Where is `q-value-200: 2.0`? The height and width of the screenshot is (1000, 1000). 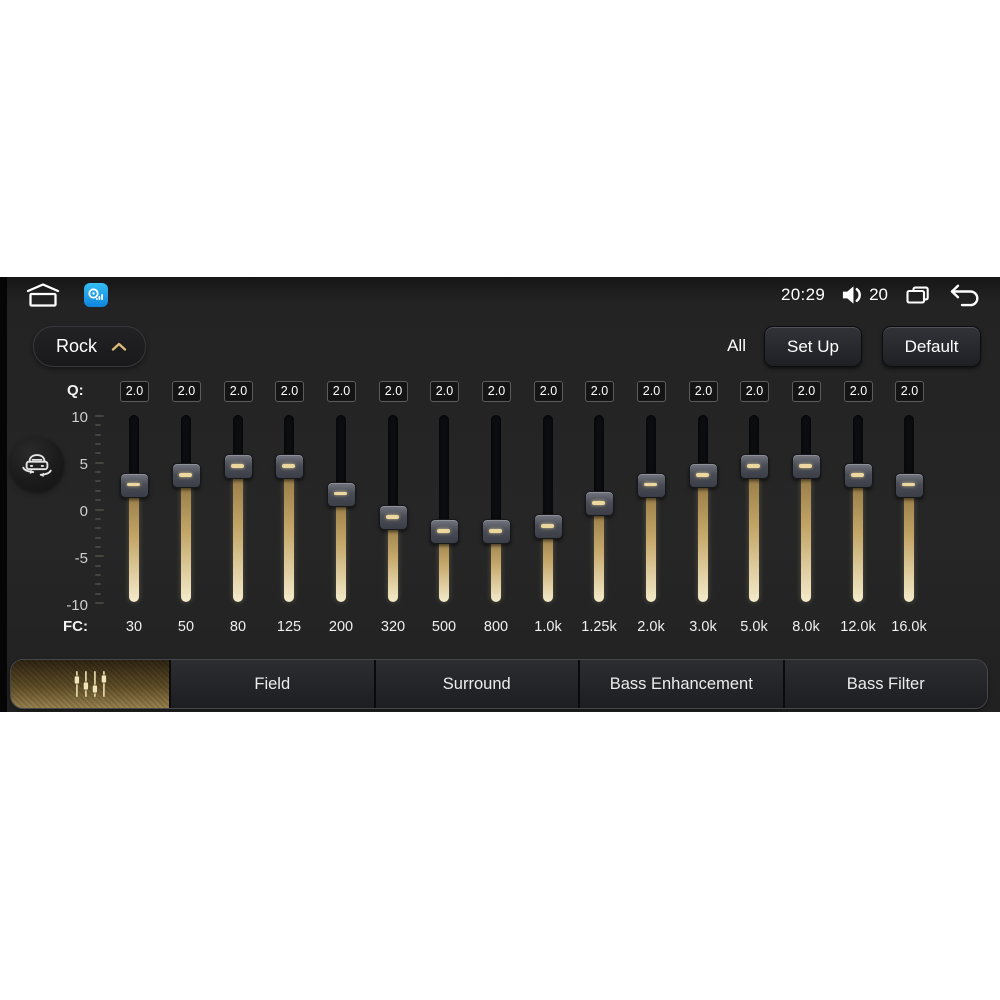
q-value-200: 2.0 is located at coordinates (341, 391).